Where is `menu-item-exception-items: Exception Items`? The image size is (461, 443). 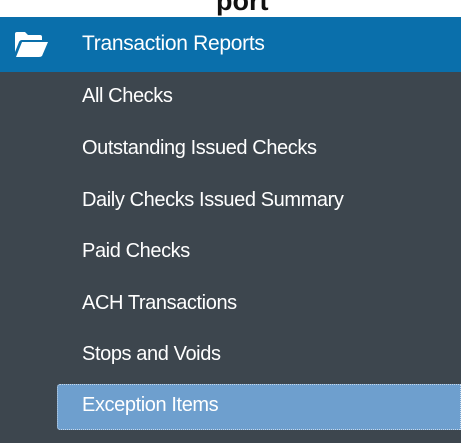 menu-item-exception-items: Exception Items is located at coordinates (230, 404).